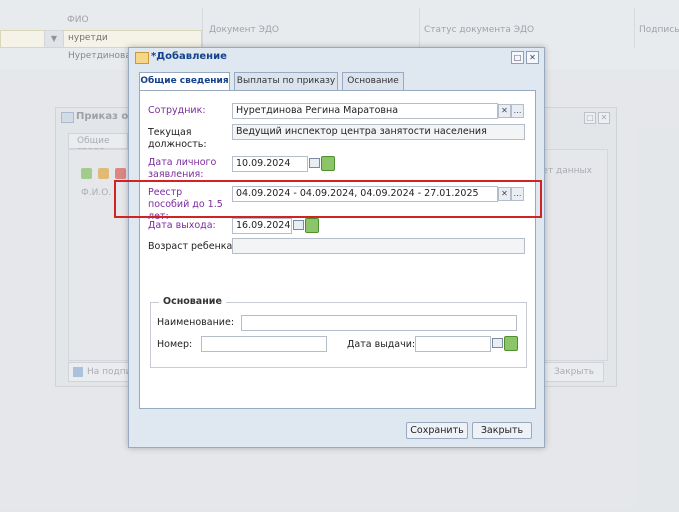 This screenshot has width=679, height=512. What do you see at coordinates (182, 168) in the screenshot?
I see `application-date-label: Дата личного заявления:` at bounding box center [182, 168].